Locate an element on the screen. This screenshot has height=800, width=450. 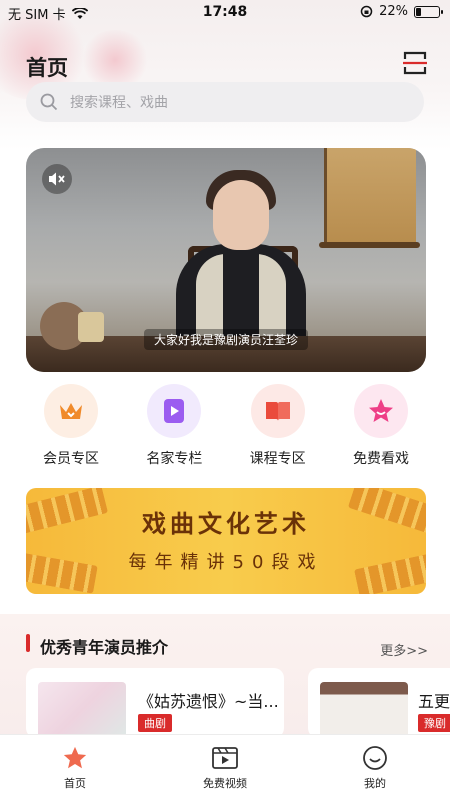
performer-head is located at coordinates (241, 215).